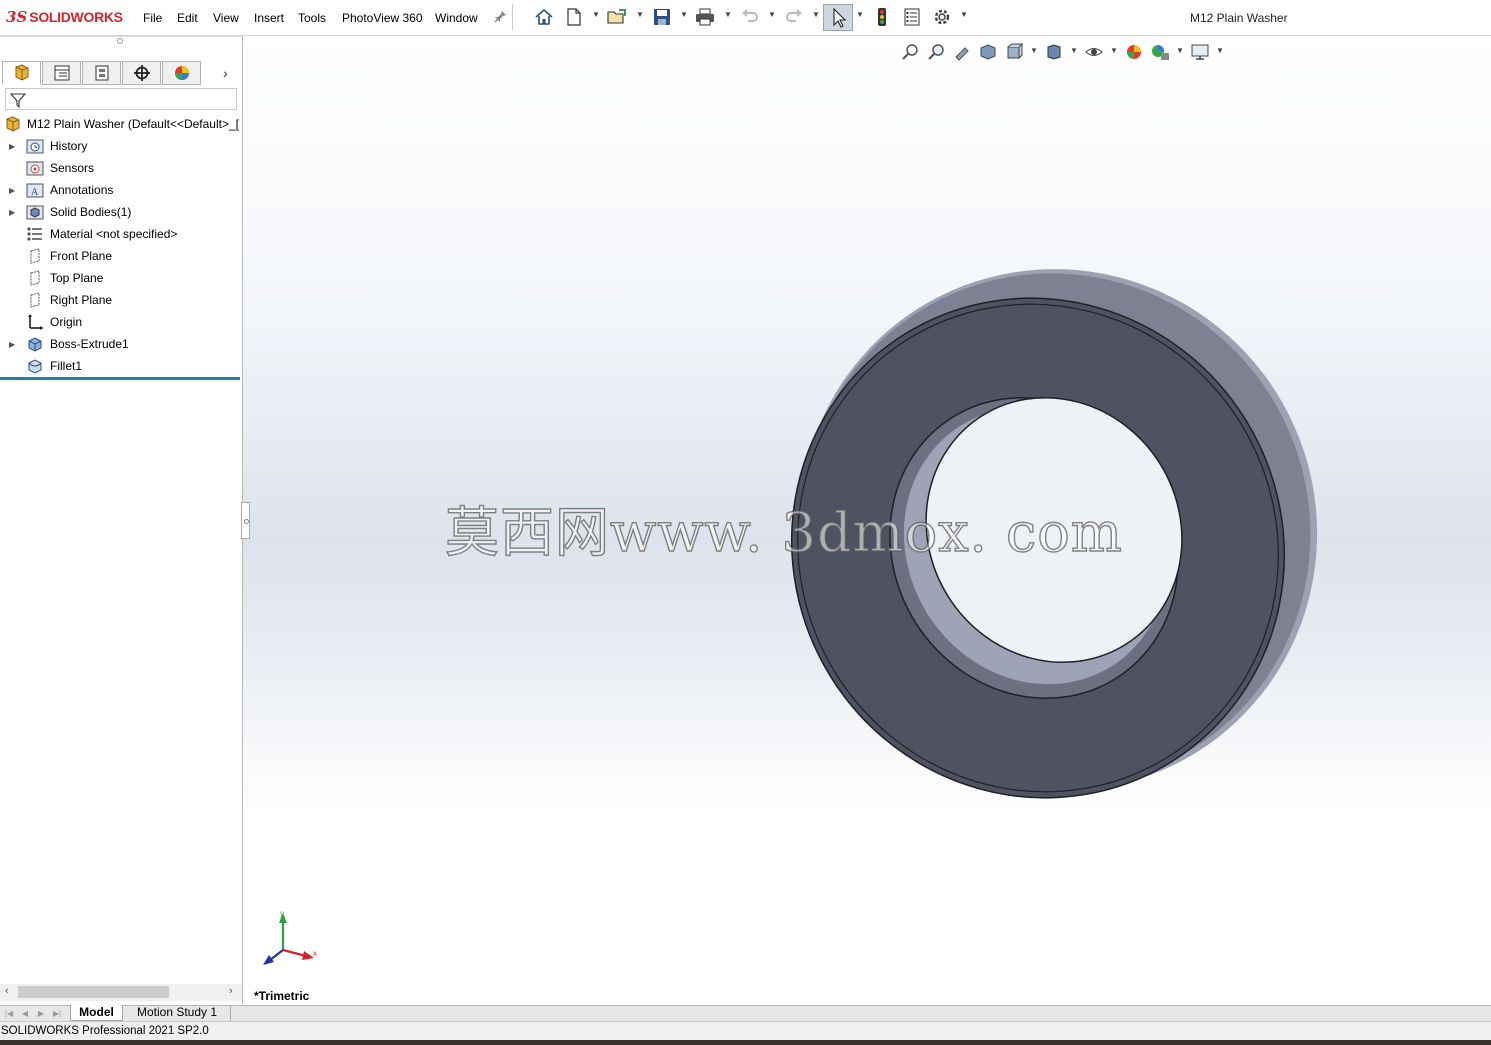  What do you see at coordinates (187, 18) in the screenshot?
I see `menu-edit: Edit` at bounding box center [187, 18].